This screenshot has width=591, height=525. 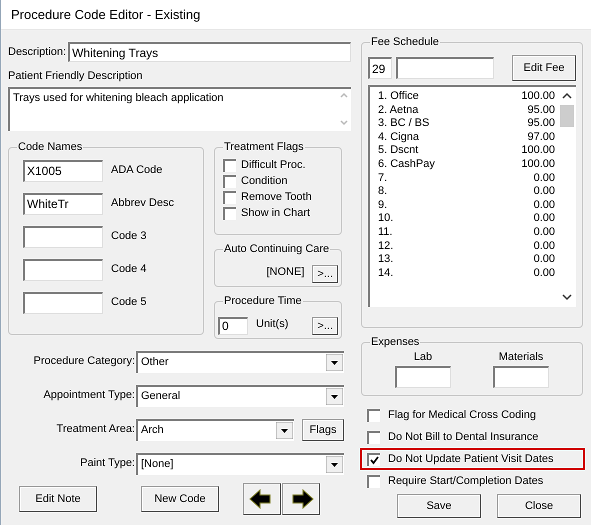 What do you see at coordinates (386, 233) in the screenshot?
I see `fee-name: 11.` at bounding box center [386, 233].